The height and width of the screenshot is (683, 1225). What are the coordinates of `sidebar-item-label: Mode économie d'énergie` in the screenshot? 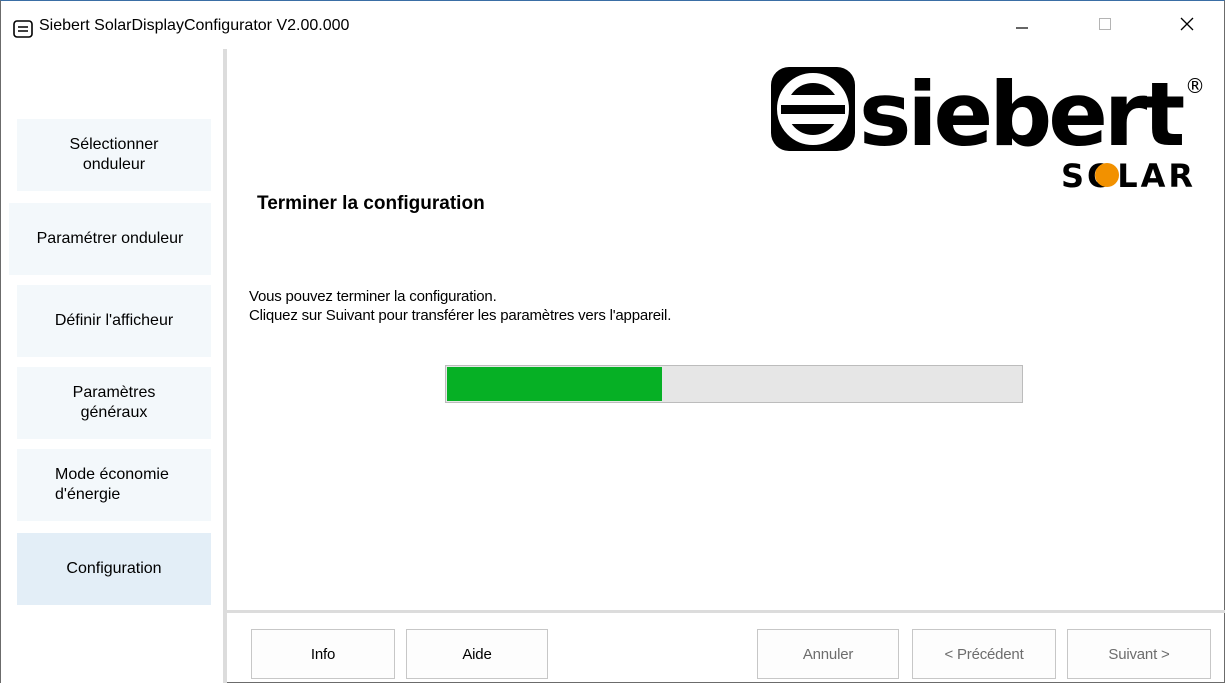 It's located at (112, 484).